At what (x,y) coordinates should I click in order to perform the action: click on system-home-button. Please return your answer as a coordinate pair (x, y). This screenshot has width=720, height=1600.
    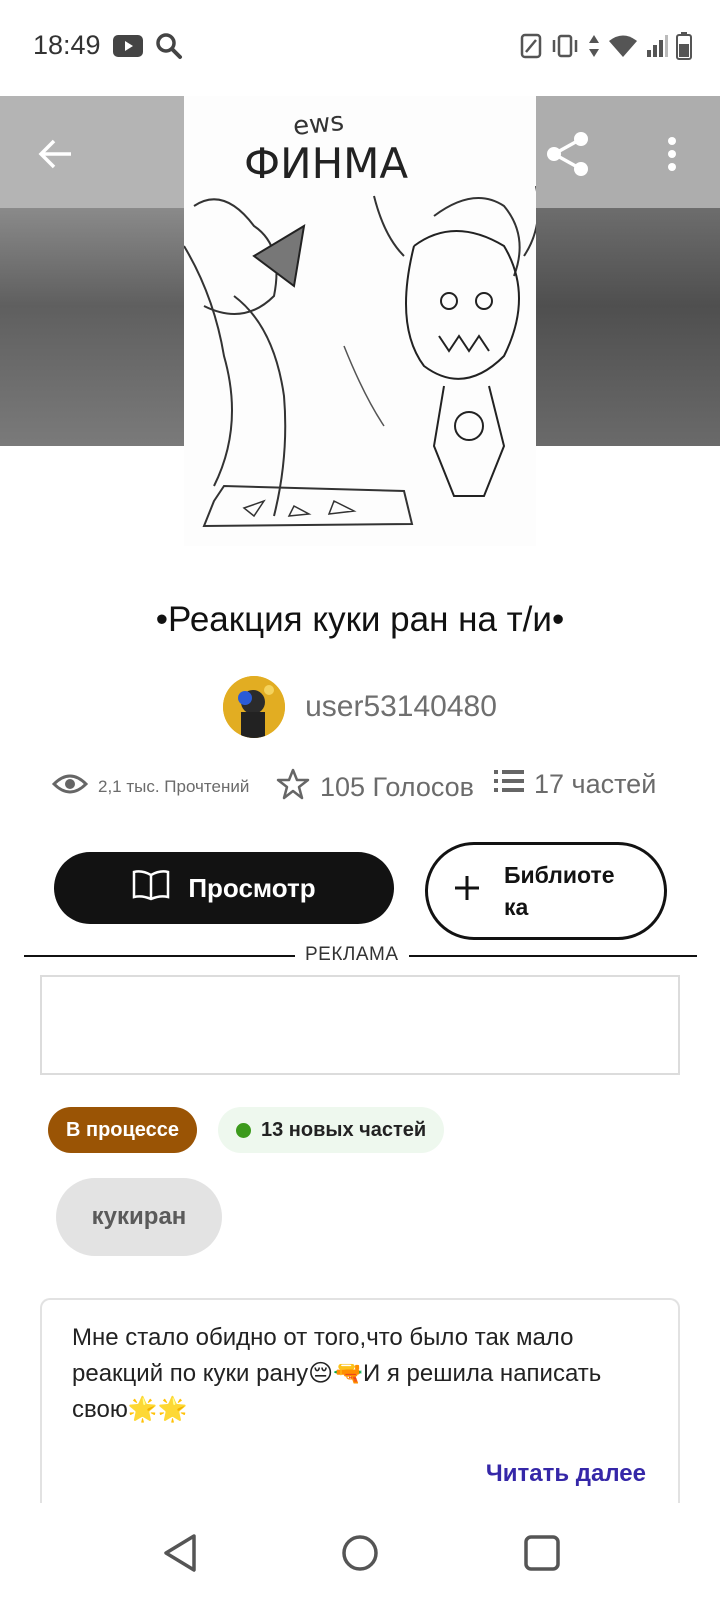
    Looking at the image, I should click on (360, 1555).